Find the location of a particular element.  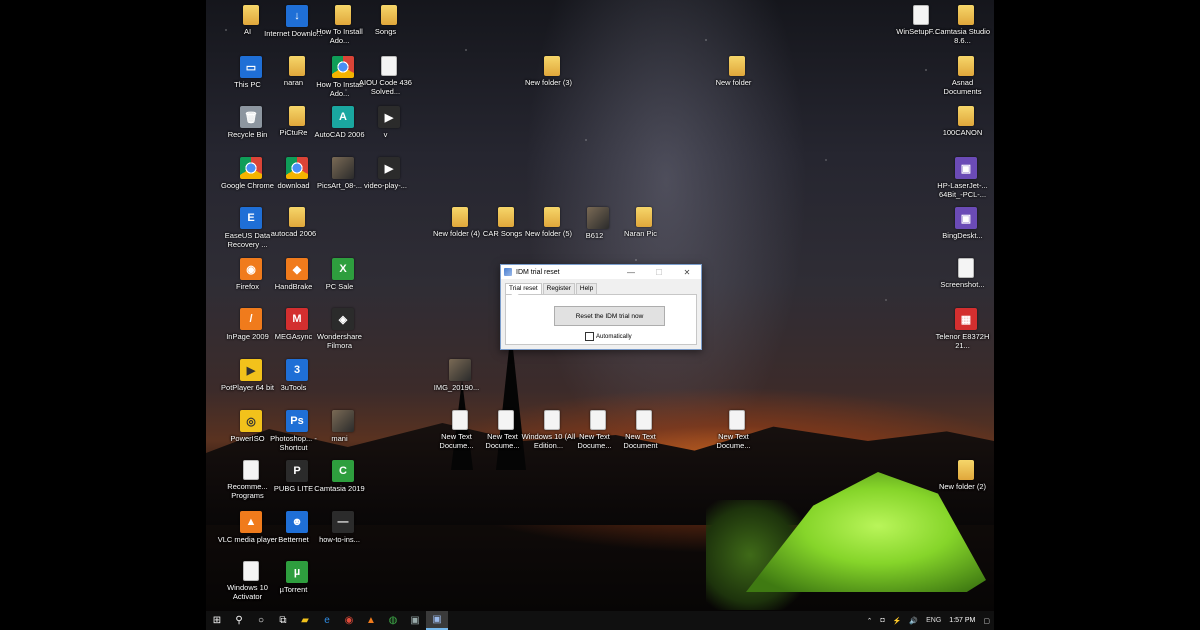

red-icon: M is located at coordinates (297, 319).